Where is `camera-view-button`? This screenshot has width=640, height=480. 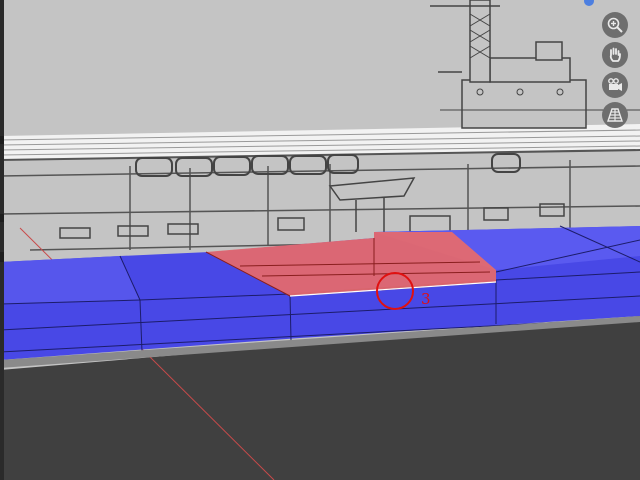 camera-view-button is located at coordinates (615, 85).